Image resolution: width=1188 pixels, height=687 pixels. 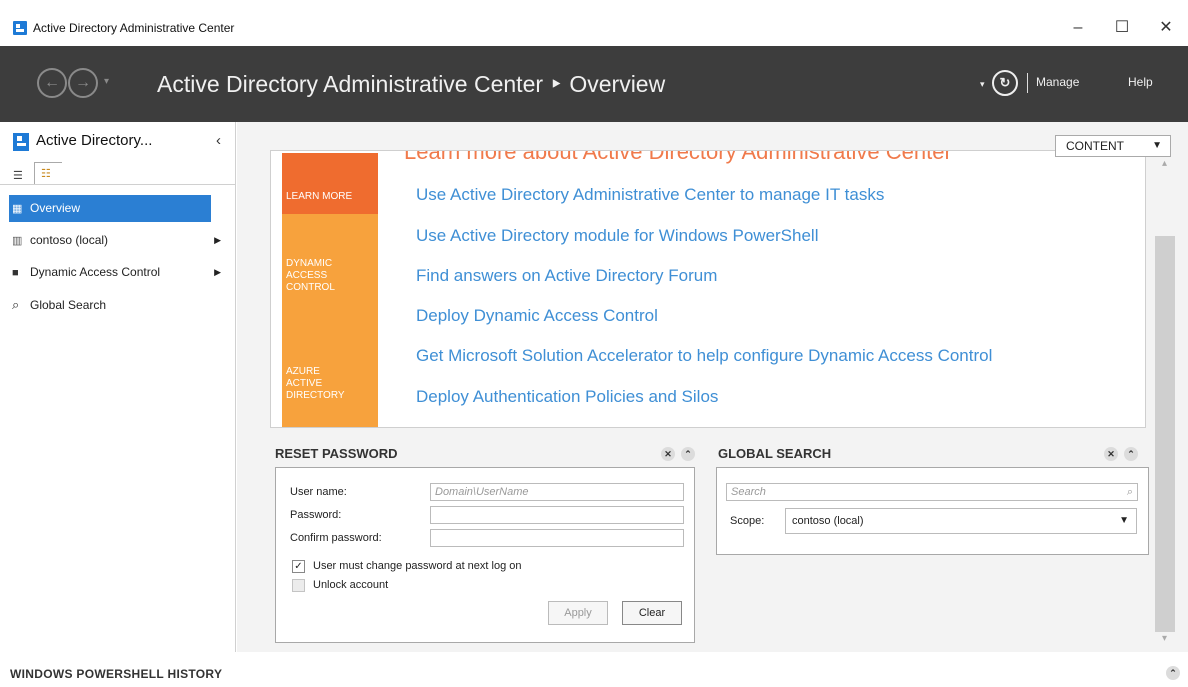 I want to click on help-menu: Help, so click(x=1140, y=82).